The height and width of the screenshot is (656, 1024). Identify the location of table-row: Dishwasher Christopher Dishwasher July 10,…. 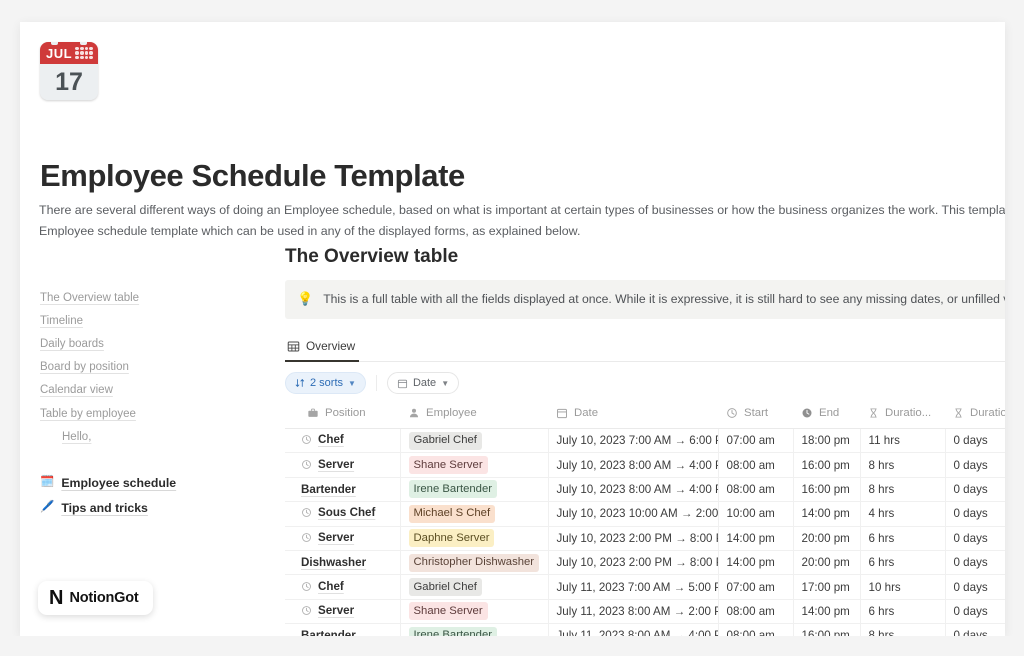
(645, 563).